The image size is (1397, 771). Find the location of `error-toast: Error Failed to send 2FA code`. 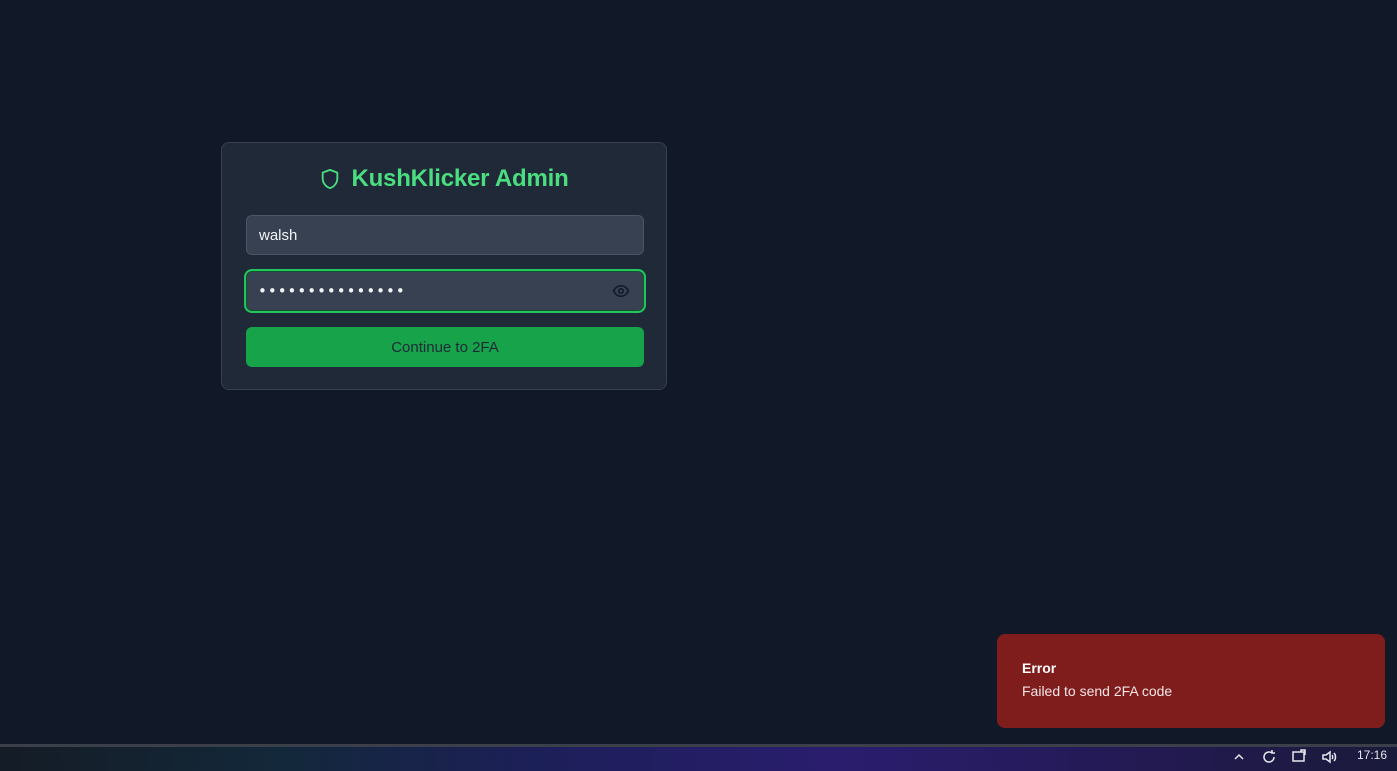

error-toast: Error Failed to send 2FA code is located at coordinates (1191, 681).